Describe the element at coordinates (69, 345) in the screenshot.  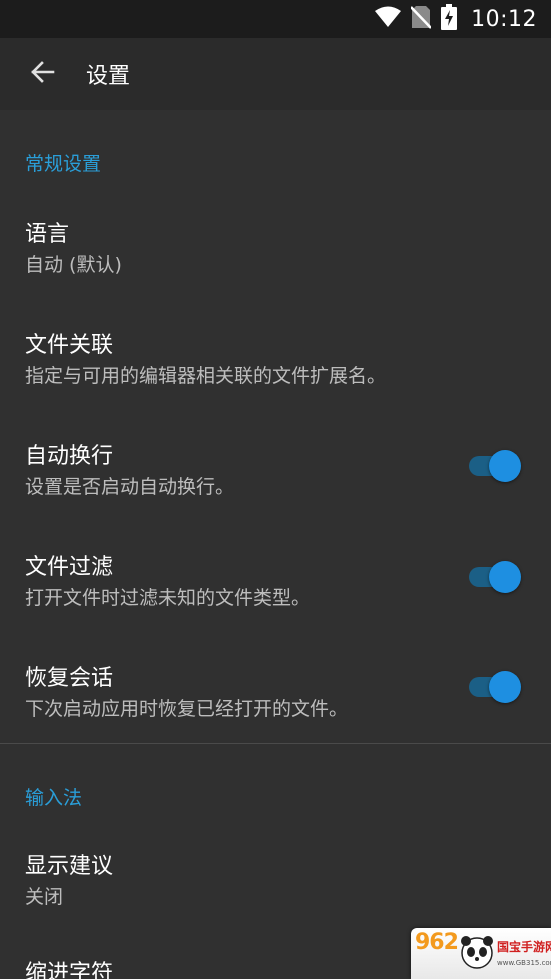
I see `setting-title: 文件关联` at that location.